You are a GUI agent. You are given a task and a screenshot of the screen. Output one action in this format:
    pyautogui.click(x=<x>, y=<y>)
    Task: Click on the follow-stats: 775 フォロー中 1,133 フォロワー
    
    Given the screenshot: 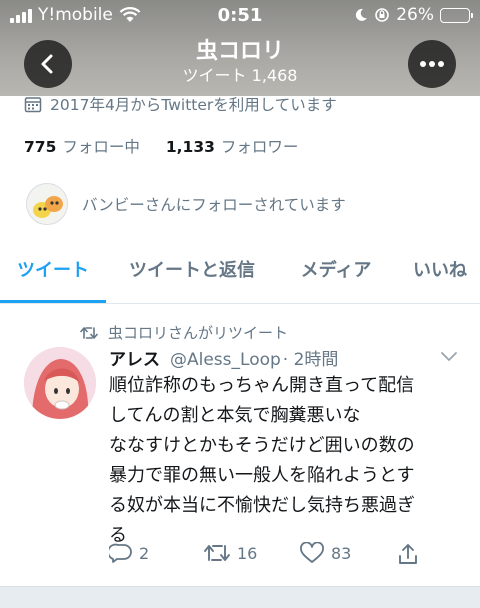 What is the action you would take?
    pyautogui.click(x=161, y=146)
    